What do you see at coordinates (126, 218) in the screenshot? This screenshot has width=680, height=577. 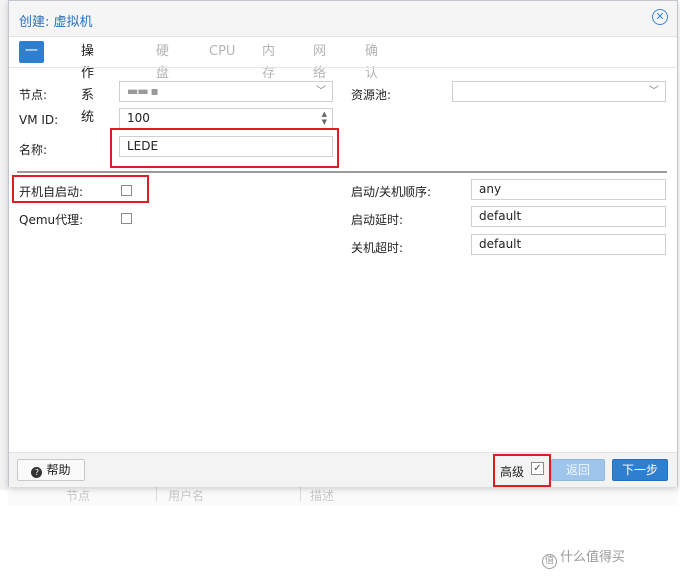 I see `qemu-agent-checkbox` at bounding box center [126, 218].